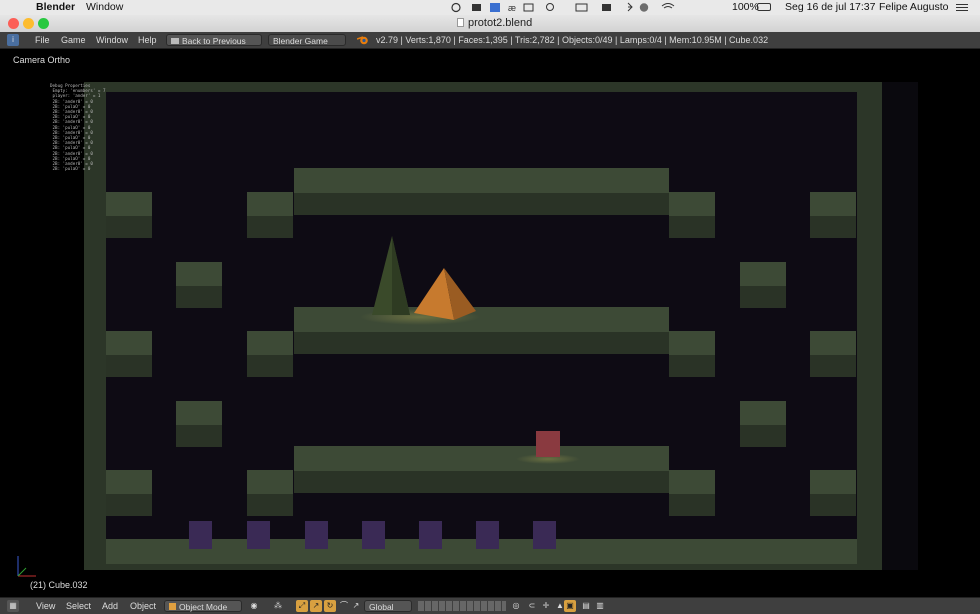  I want to click on menu-help: Help, so click(147, 40).